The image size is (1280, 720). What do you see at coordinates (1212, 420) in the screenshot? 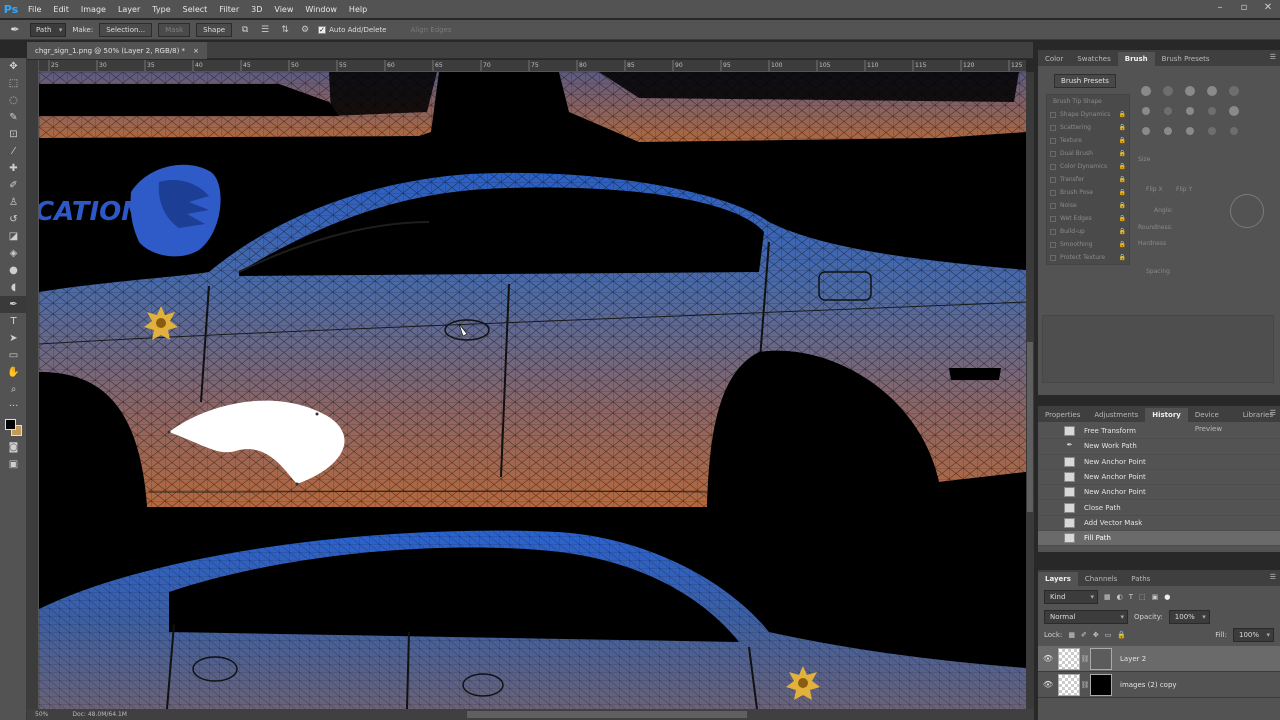
I see `tab-device-preview: Device Preview` at bounding box center [1212, 420].